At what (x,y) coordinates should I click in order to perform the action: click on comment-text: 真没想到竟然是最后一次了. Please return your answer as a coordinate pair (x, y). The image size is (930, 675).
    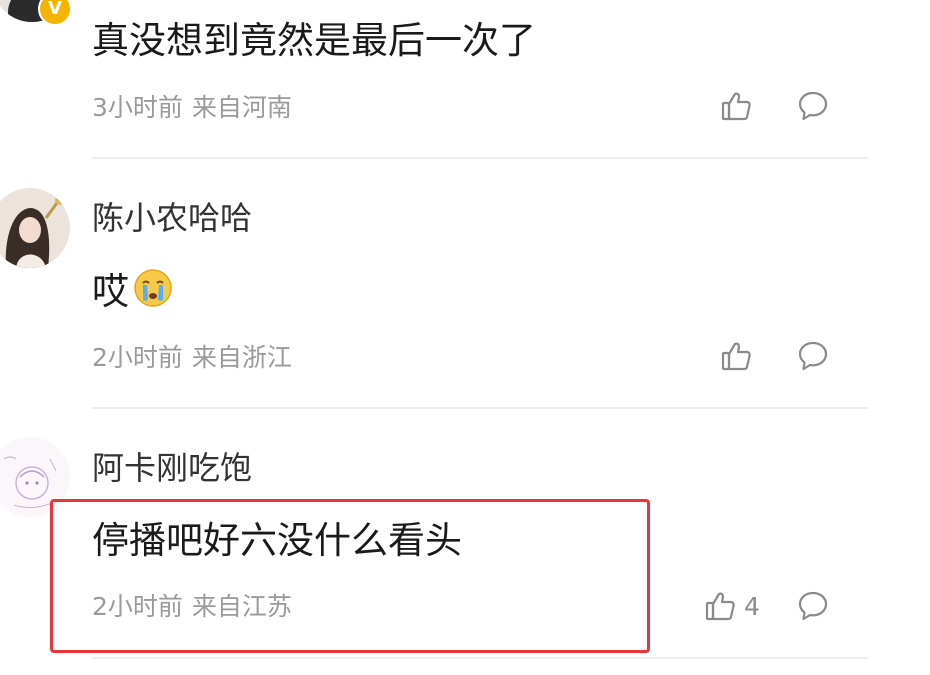
    Looking at the image, I should click on (314, 40).